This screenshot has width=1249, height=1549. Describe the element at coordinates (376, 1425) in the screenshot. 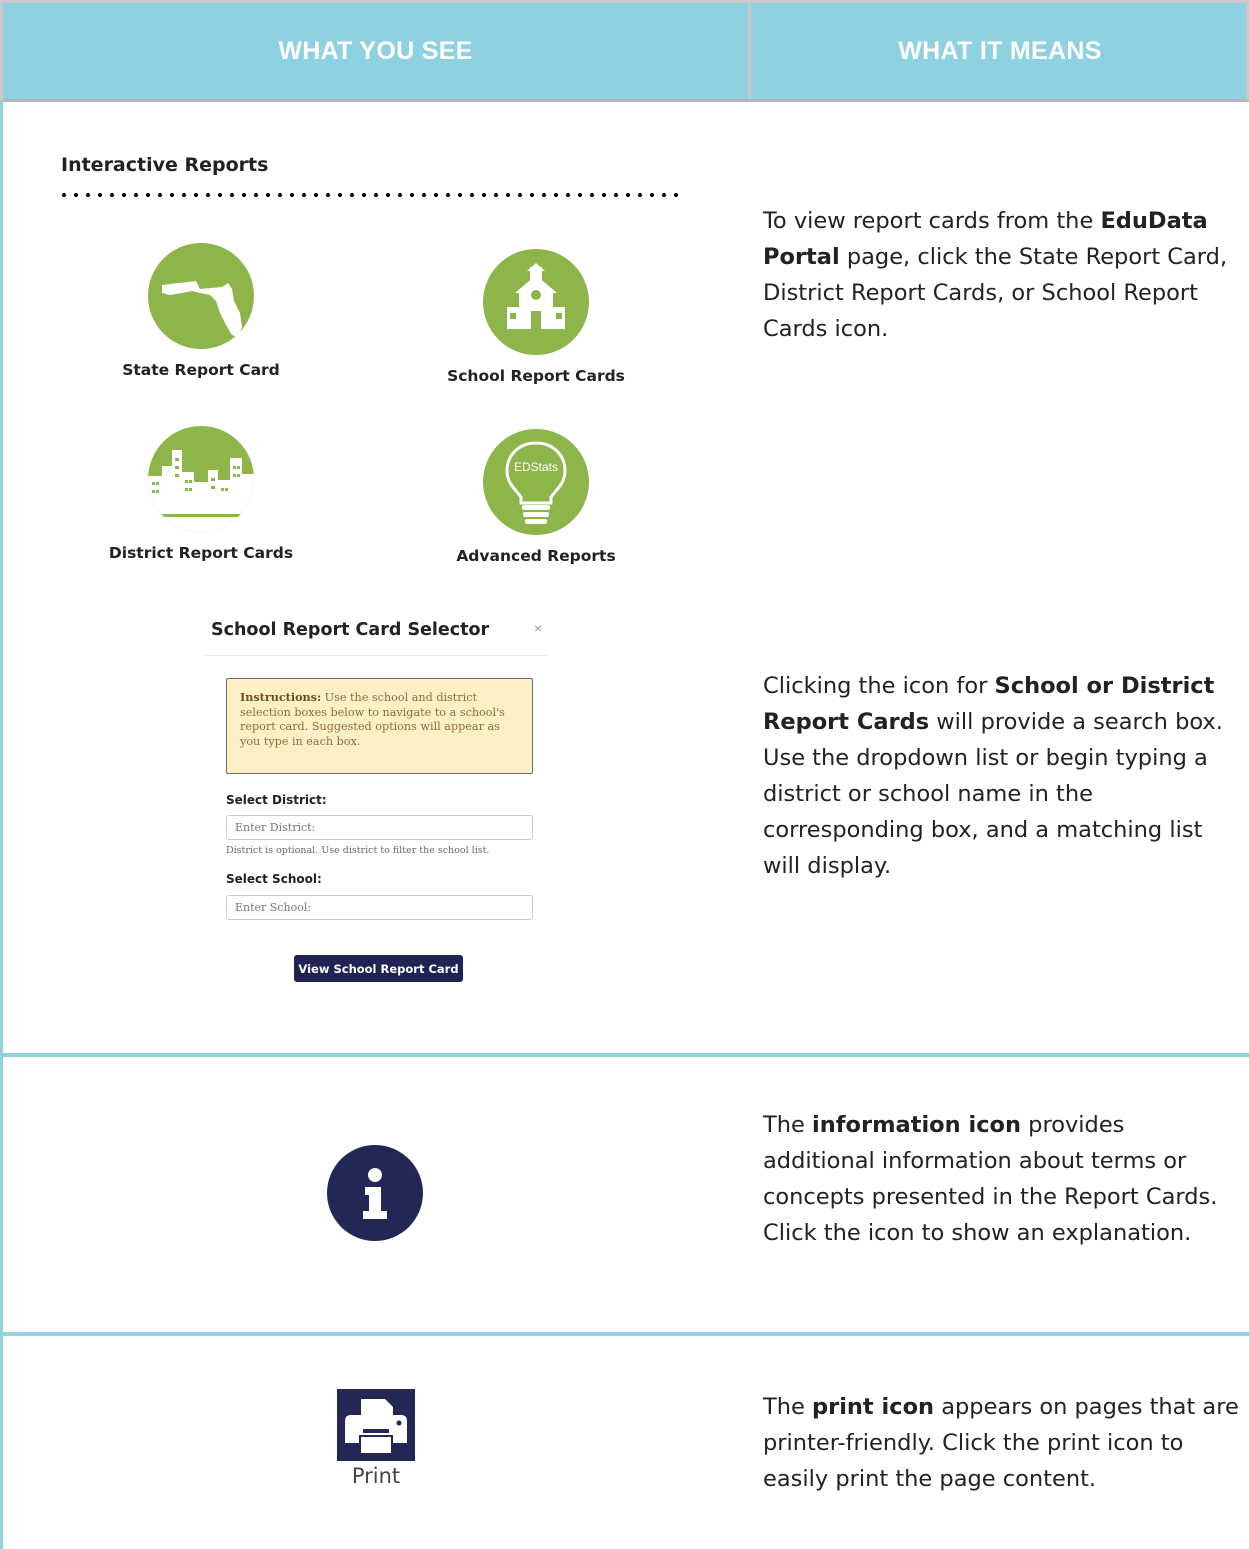

I see `printer-icon` at that location.